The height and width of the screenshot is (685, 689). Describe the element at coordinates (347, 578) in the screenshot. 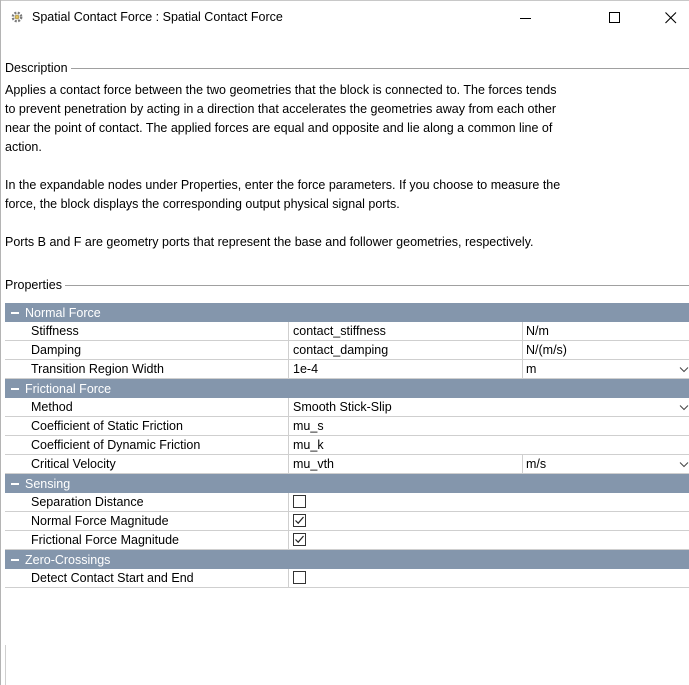

I see `property-row-detect-contact: Detect Contact Start and End` at that location.